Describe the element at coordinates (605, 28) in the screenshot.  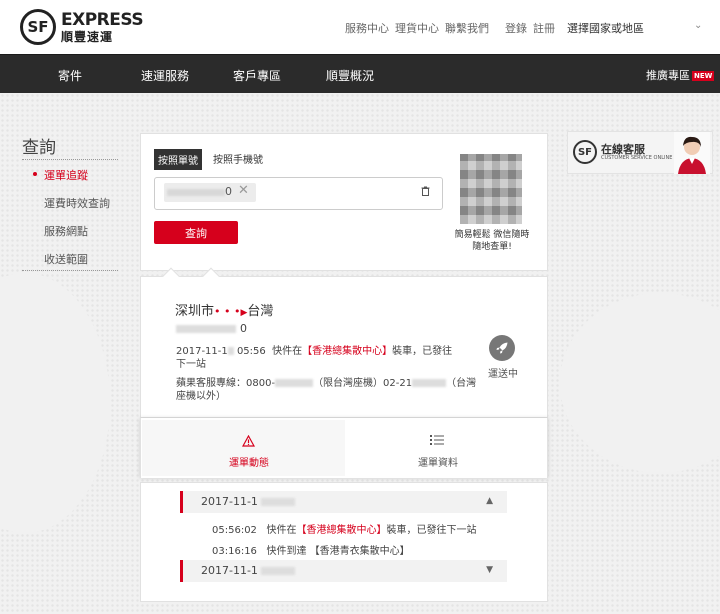
I see `region-selector: 選擇國家或地區` at that location.